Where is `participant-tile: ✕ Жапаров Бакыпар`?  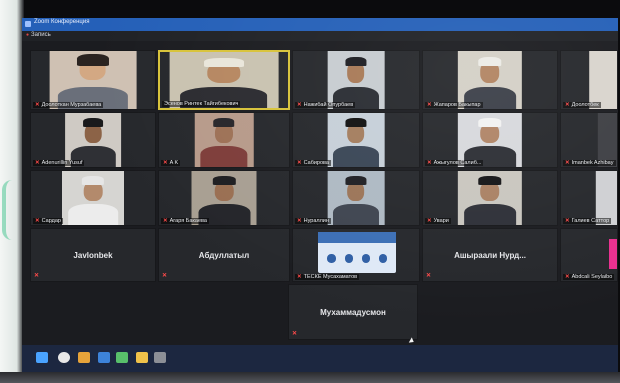
participant-tile: ✕ Жапаров Бакыпар is located at coordinates (490, 80).